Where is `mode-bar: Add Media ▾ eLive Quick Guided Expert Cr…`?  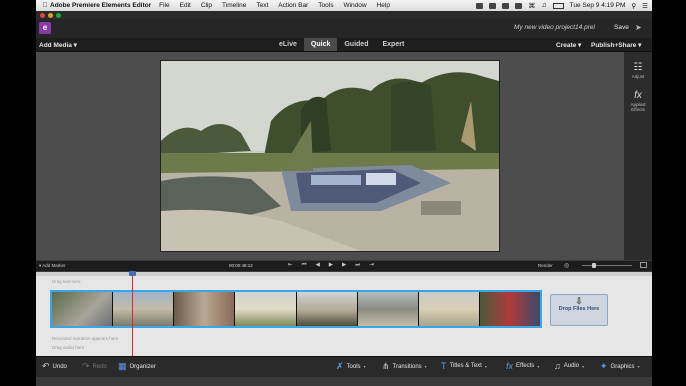
mode-bar: Add Media ▾ eLive Quick Guided Expert Cr… is located at coordinates (344, 45).